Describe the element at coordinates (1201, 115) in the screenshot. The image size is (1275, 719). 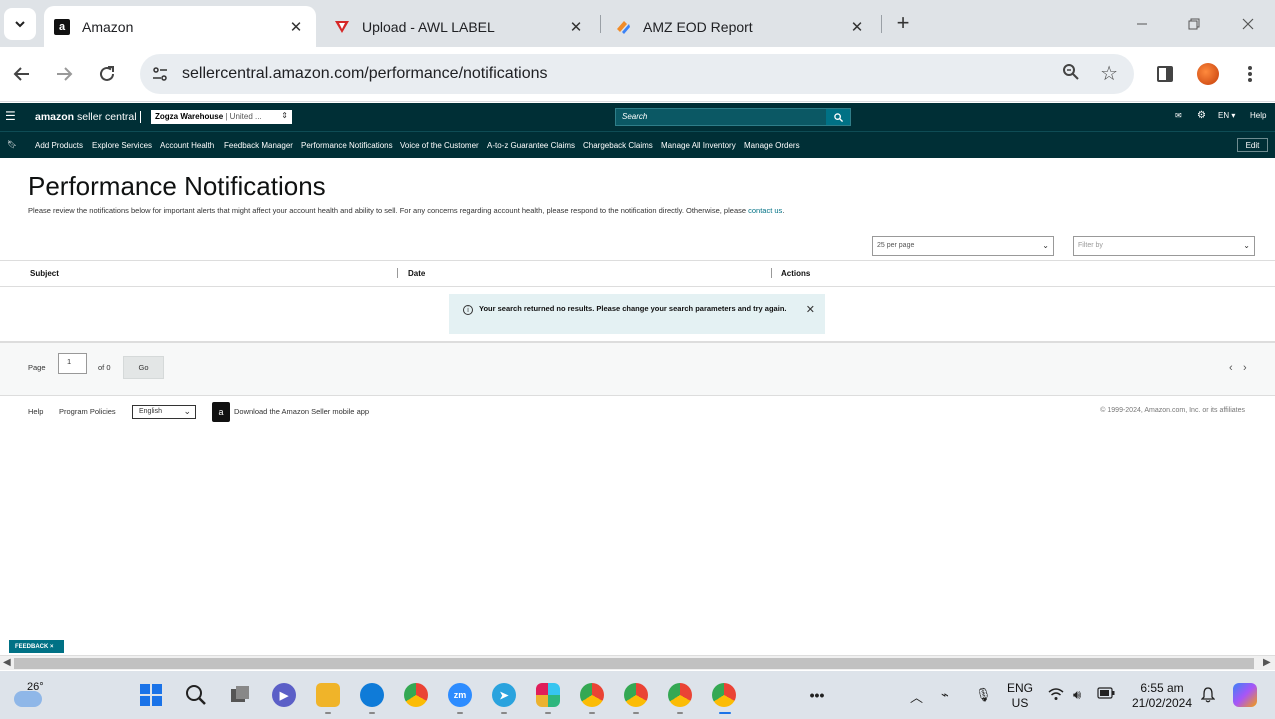
I see `gear-icon: ⚙` at that location.